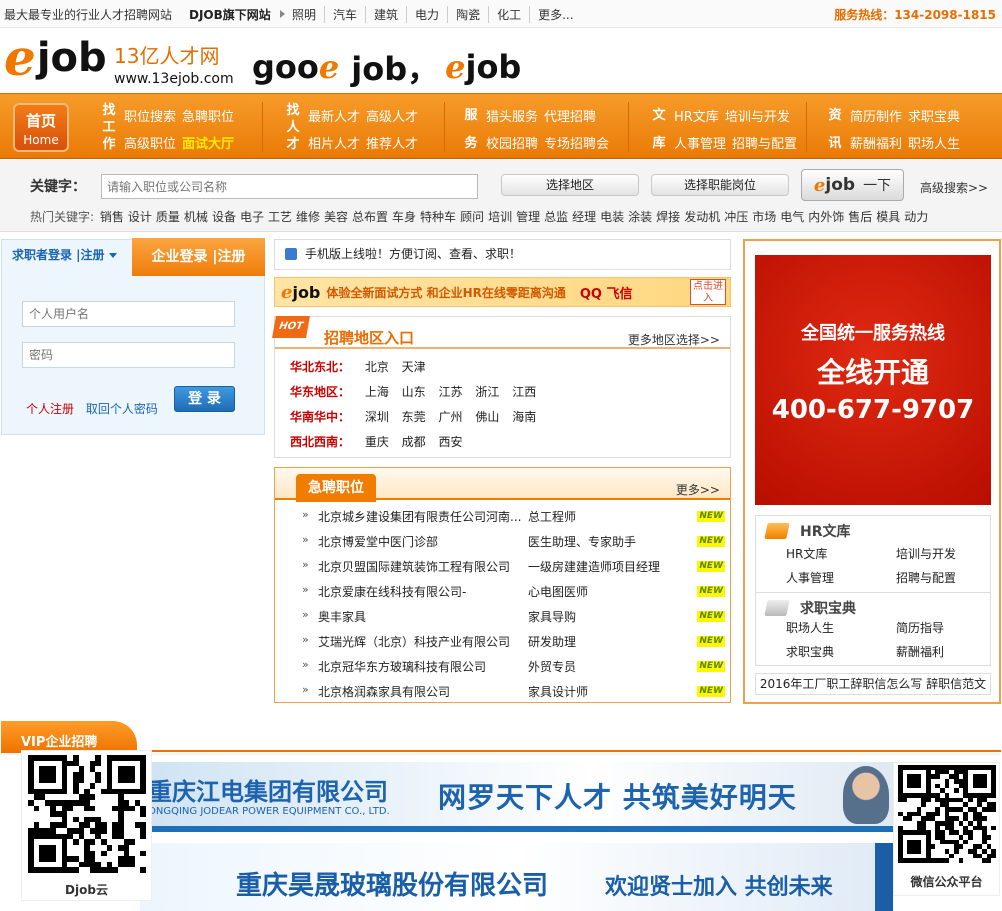 Image resolution: width=1002 pixels, height=911 pixels. What do you see at coordinates (612, 217) in the screenshot?
I see `hot-keyword-link: 电装` at bounding box center [612, 217].